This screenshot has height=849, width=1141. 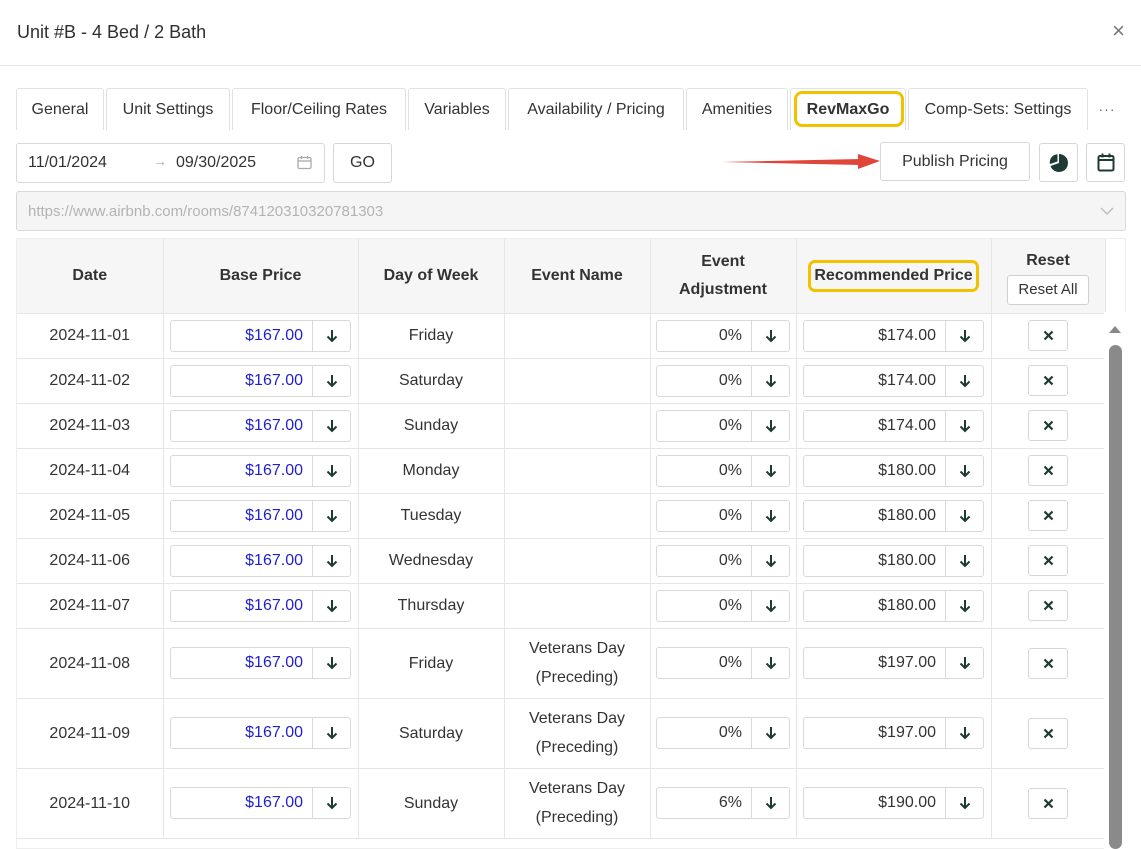 I want to click on recommended-price-value: $190.00, so click(x=874, y=803).